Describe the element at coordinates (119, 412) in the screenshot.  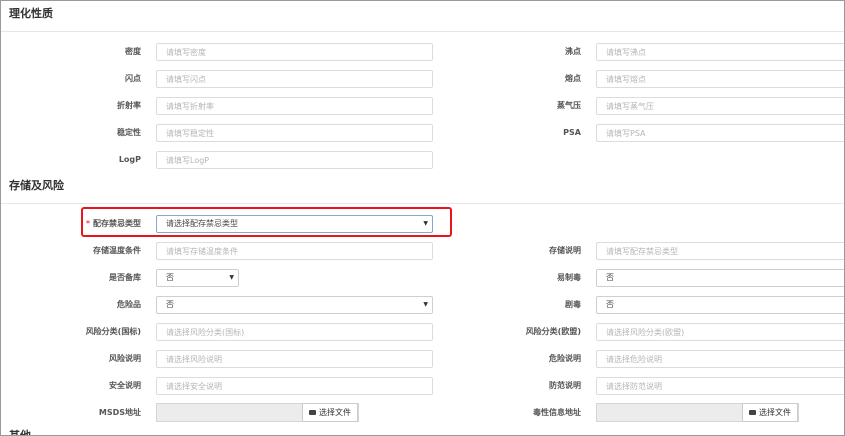
I see `msds-label: MSDS地址` at that location.